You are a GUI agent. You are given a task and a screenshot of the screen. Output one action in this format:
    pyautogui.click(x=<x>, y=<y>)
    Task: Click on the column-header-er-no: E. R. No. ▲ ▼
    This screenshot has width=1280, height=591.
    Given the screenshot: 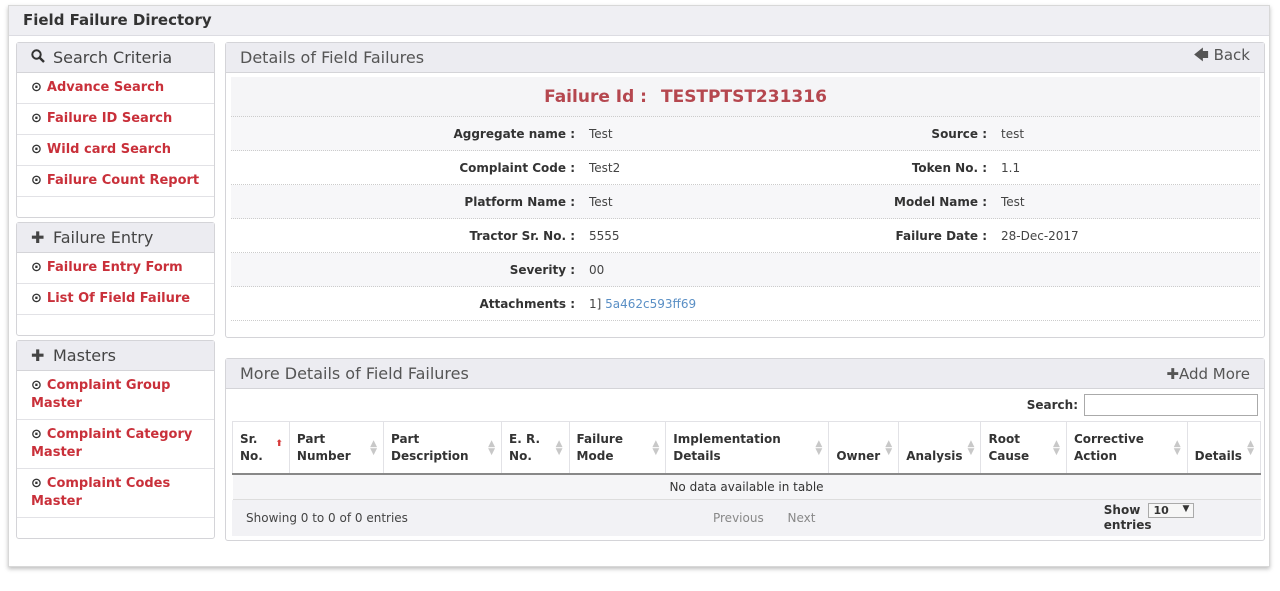 What is the action you would take?
    pyautogui.click(x=535, y=448)
    